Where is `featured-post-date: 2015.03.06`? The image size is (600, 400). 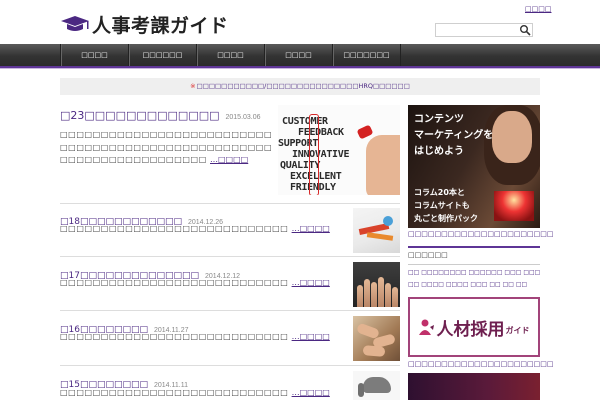 featured-post-date: 2015.03.06 is located at coordinates (243, 117).